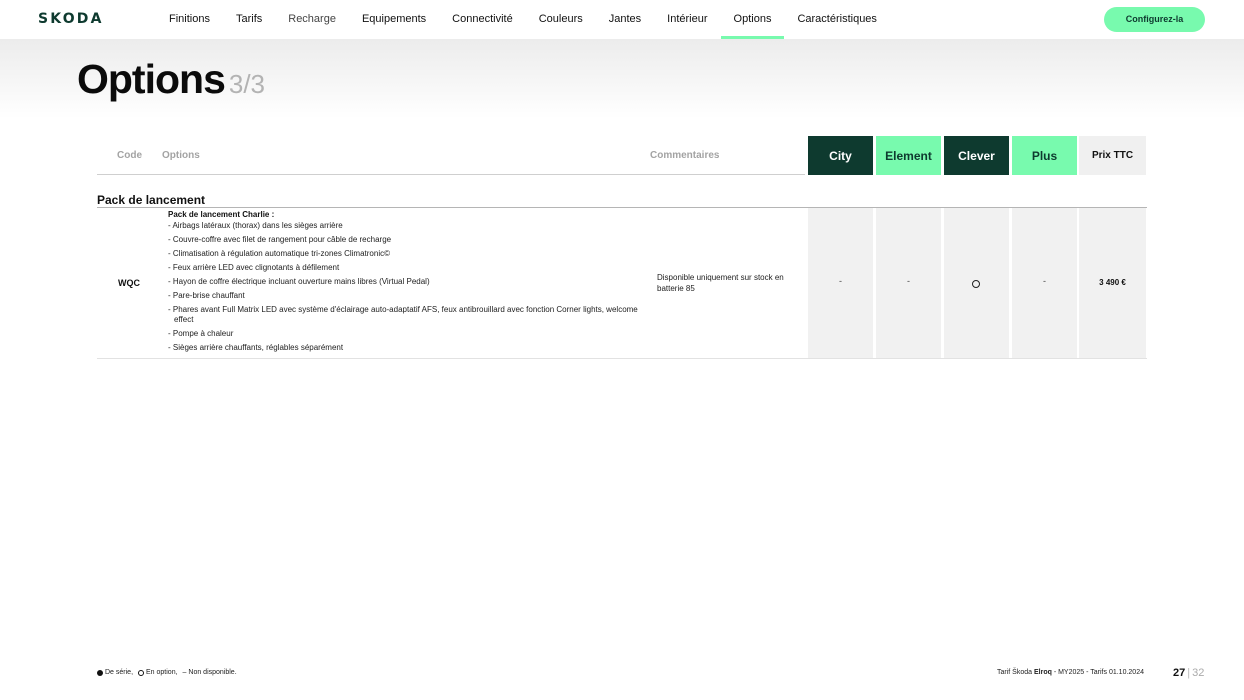 The height and width of the screenshot is (700, 1244). What do you see at coordinates (451, 174) in the screenshot?
I see `header-divider` at bounding box center [451, 174].